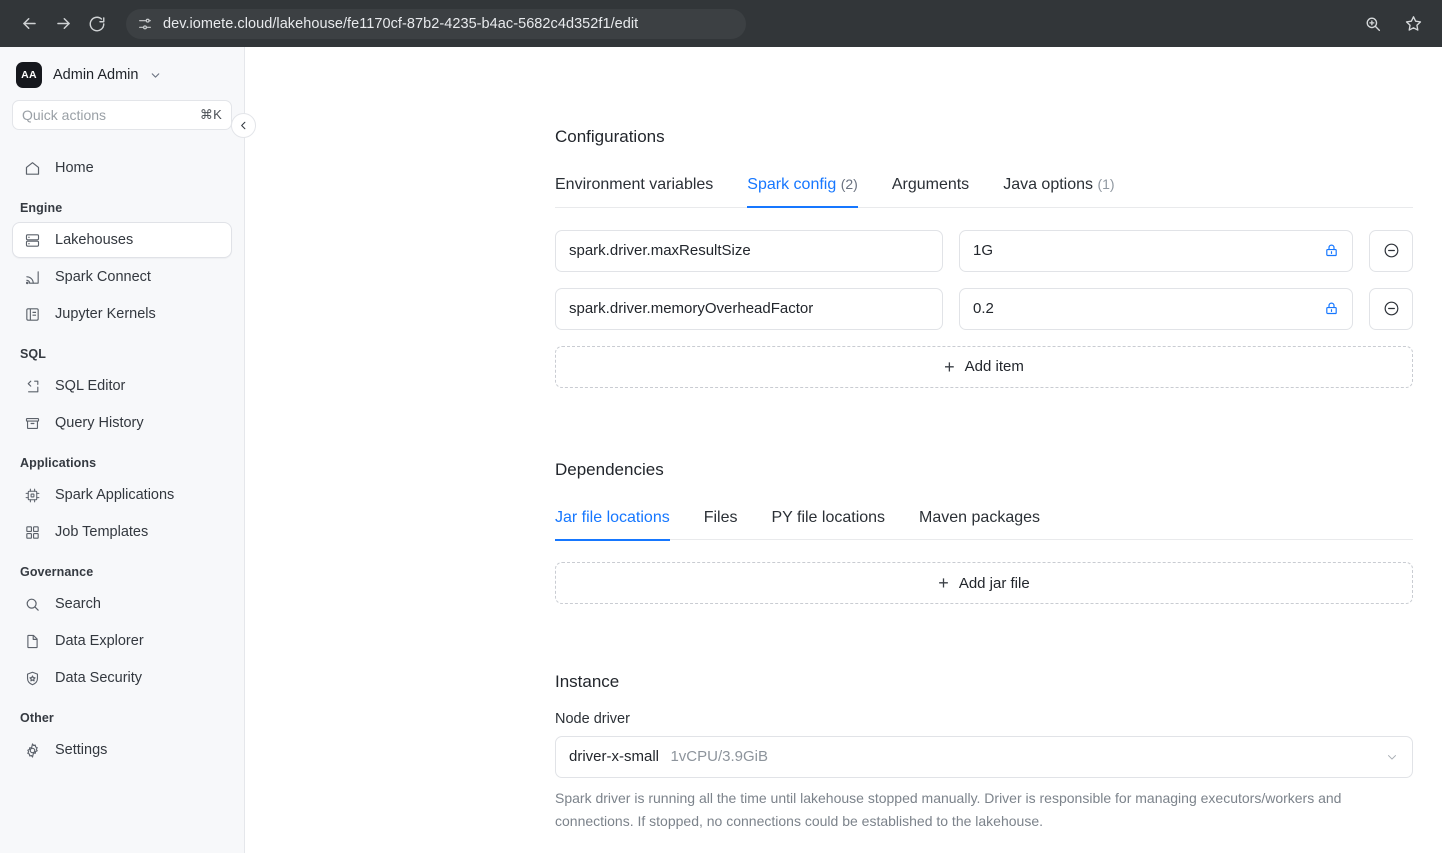 This screenshot has width=1442, height=853. I want to click on forward-button, so click(63, 24).